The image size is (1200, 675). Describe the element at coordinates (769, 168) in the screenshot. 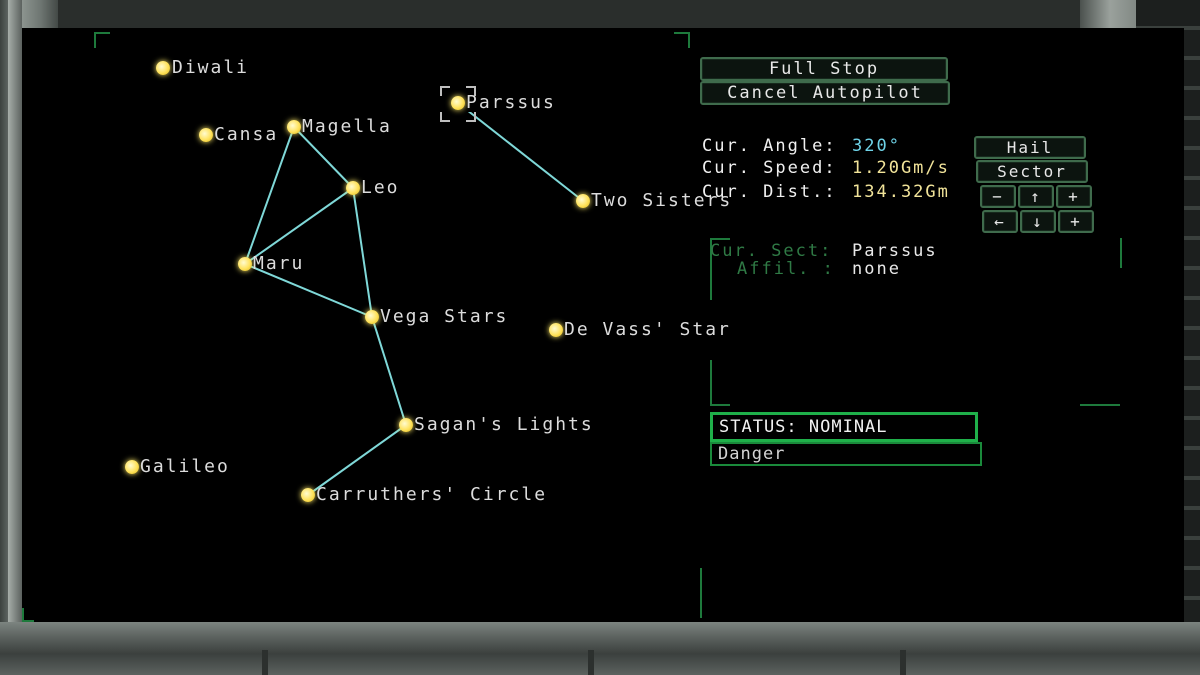

I see `speed-label: Cur. Speed:` at that location.